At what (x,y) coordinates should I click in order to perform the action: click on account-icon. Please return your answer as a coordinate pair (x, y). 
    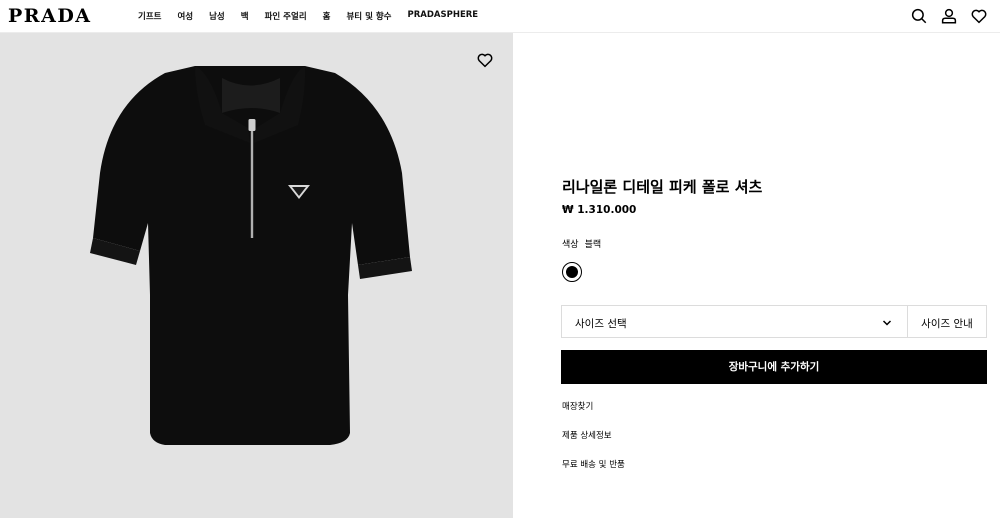
    Looking at the image, I should click on (949, 16).